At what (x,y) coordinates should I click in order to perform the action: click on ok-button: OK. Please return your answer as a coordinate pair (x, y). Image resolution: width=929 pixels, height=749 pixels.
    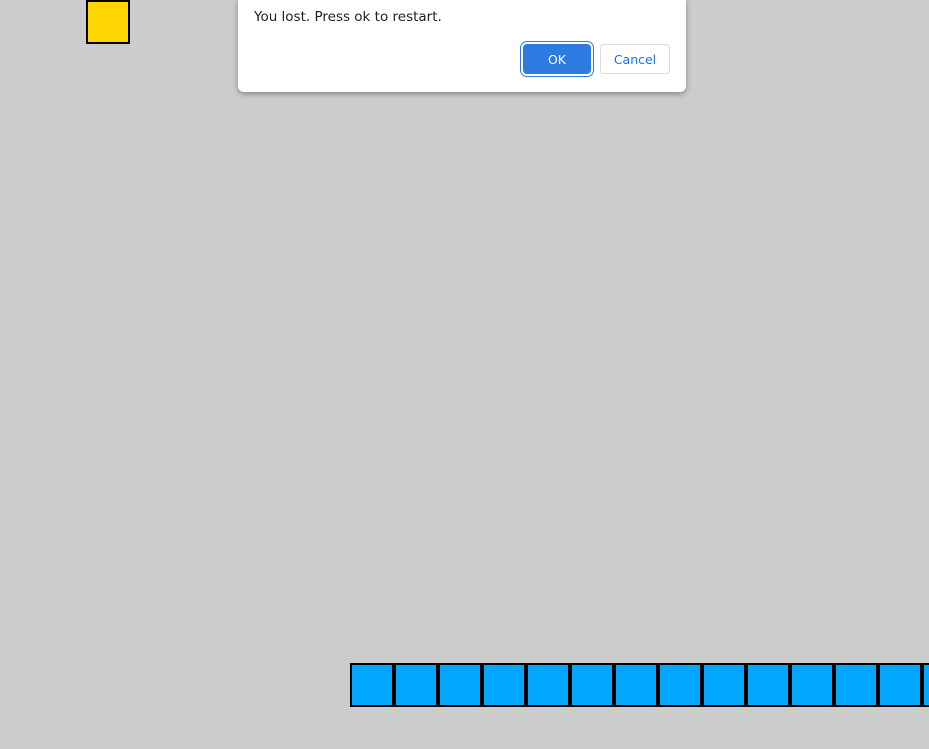
    Looking at the image, I should click on (557, 59).